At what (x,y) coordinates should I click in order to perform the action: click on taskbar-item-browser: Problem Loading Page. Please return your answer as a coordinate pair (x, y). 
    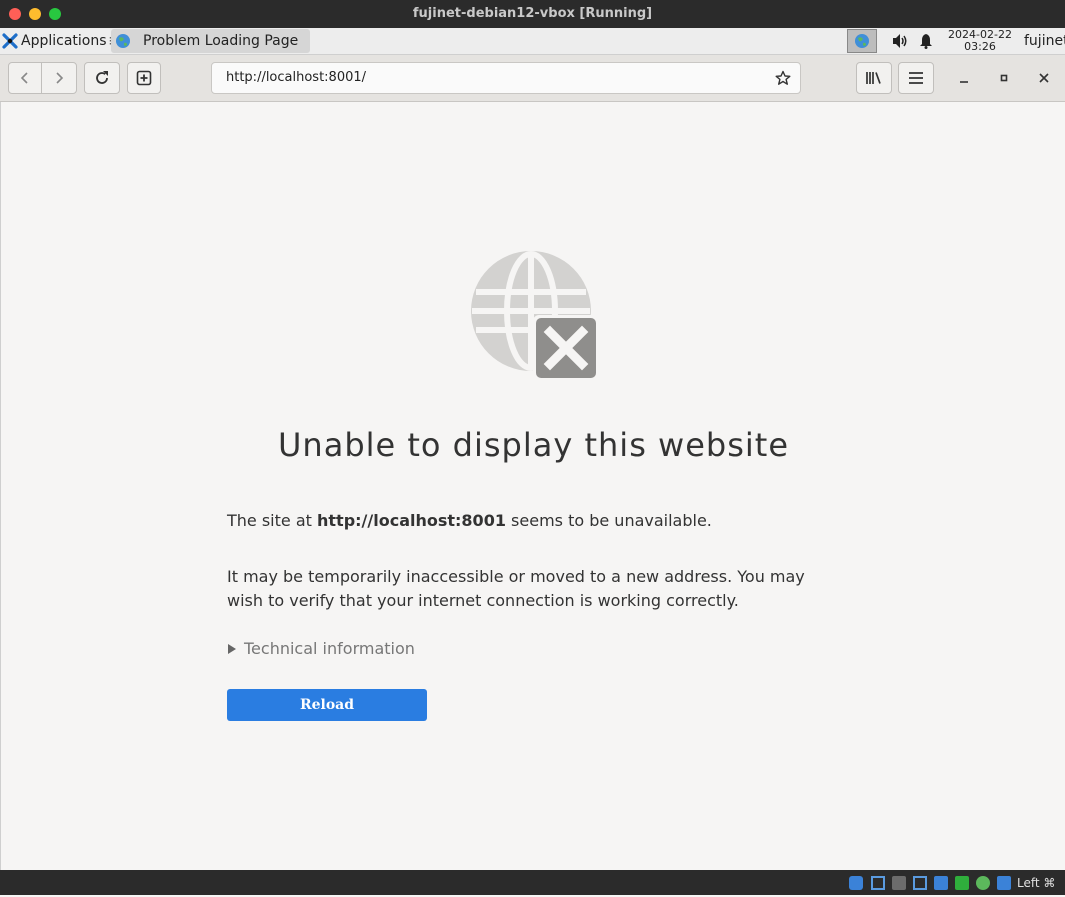
    Looking at the image, I should click on (210, 41).